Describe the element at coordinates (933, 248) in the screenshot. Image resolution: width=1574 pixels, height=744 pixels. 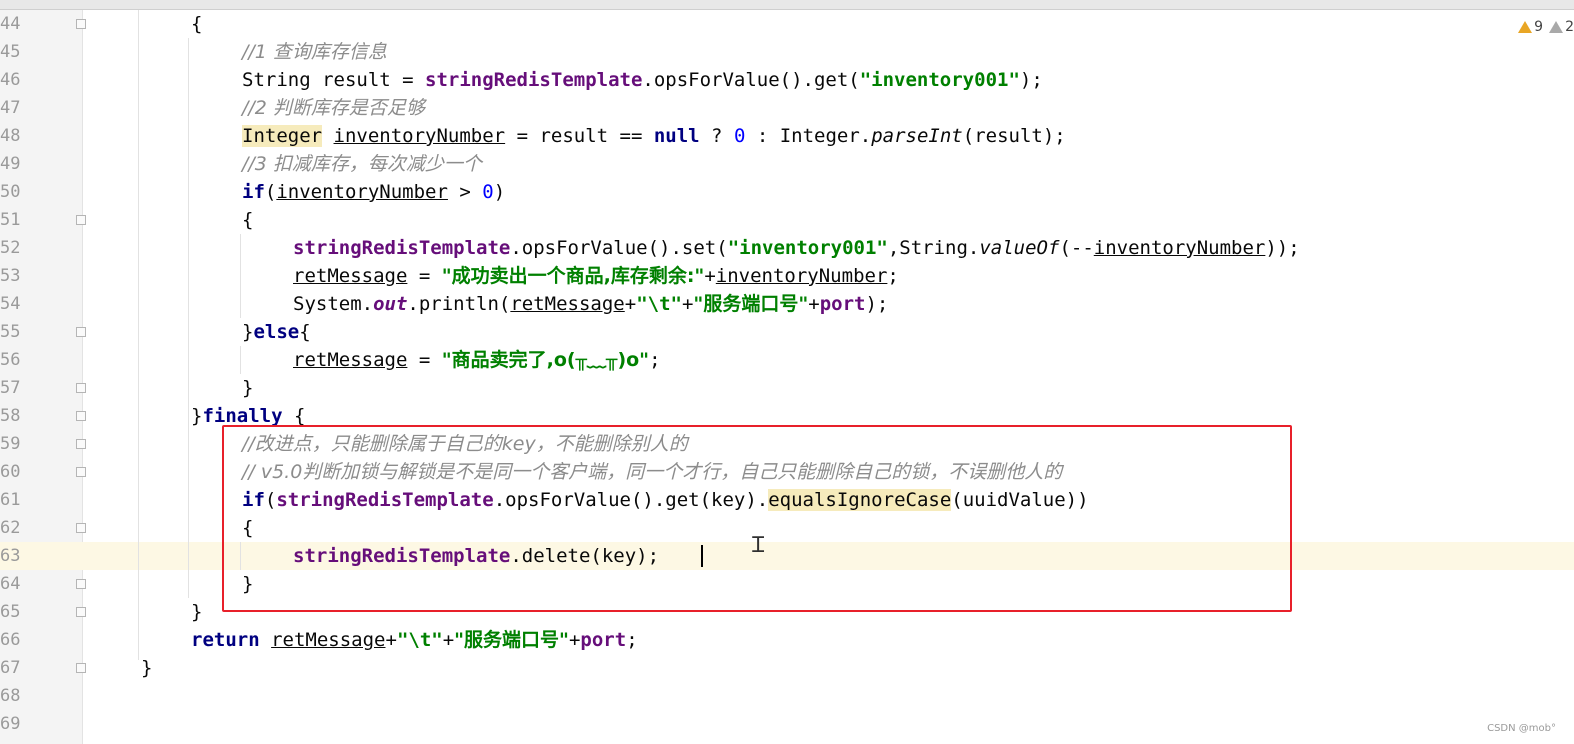
I see `expression: ,String.` at that location.